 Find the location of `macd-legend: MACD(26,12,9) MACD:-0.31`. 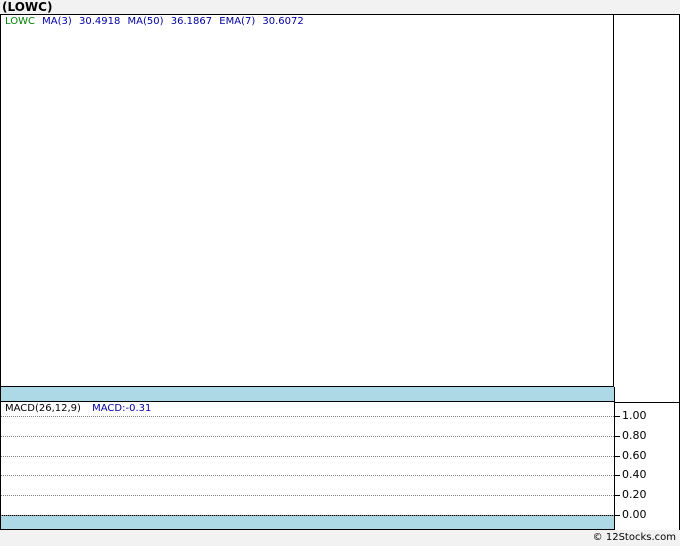

macd-legend: MACD(26,12,9) MACD:-0.31 is located at coordinates (78, 408).